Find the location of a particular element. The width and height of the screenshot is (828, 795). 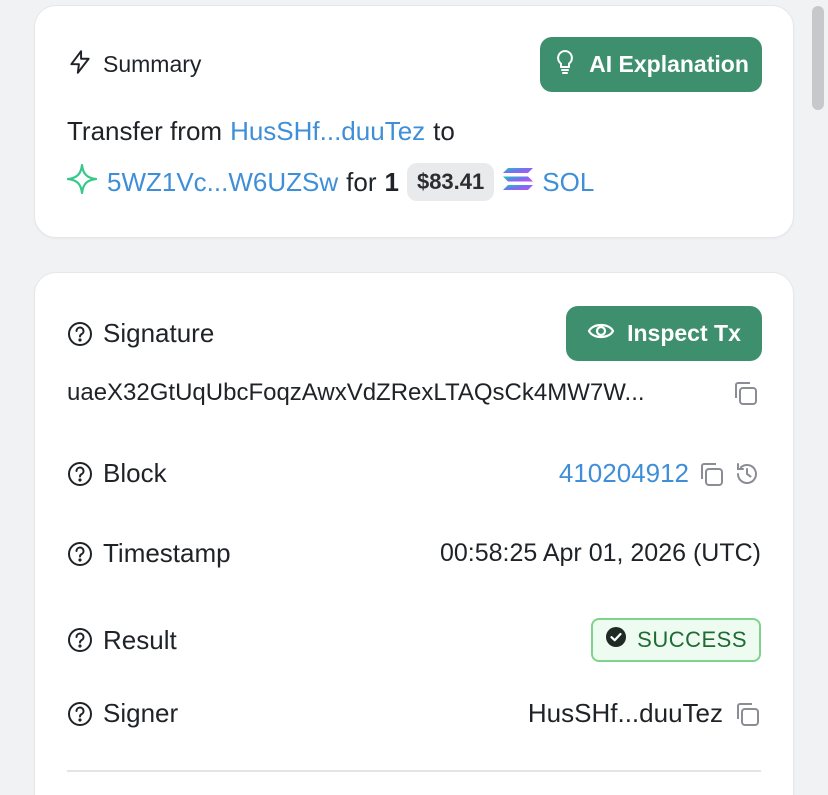

for-word: for is located at coordinates (361, 181).